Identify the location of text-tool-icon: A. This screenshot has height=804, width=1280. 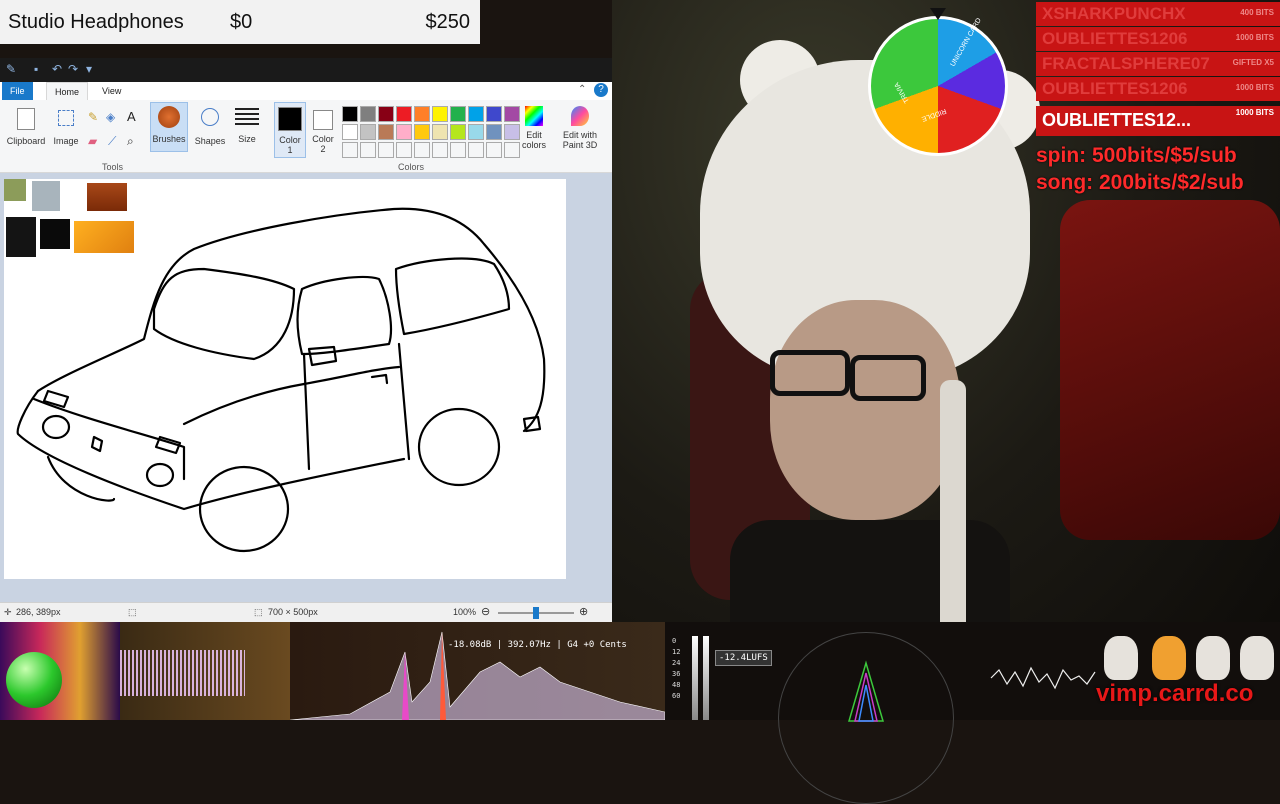
(131, 116).